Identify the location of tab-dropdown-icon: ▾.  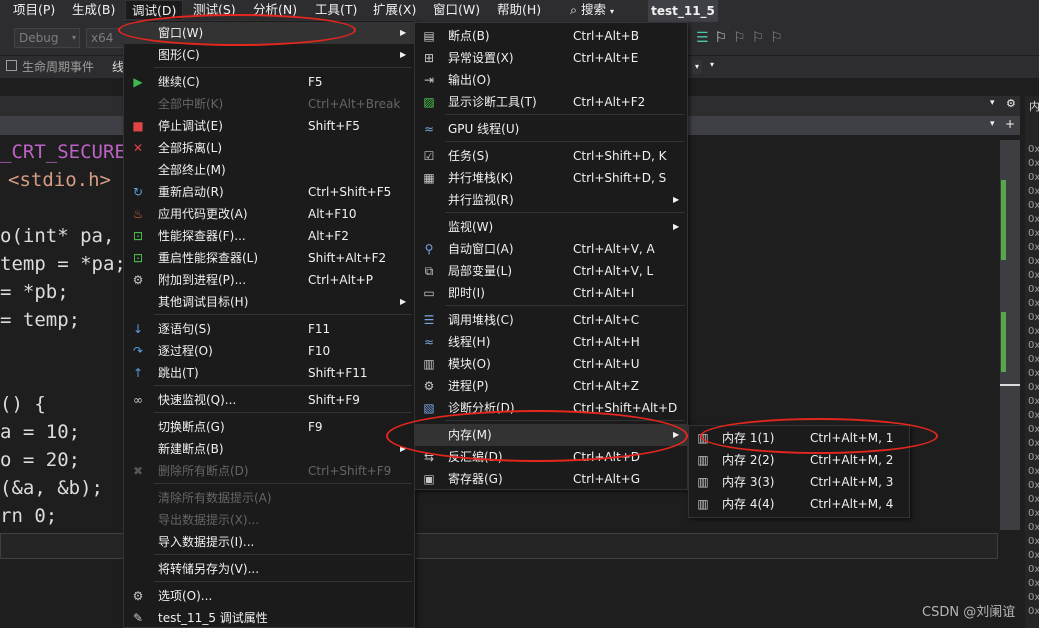
(992, 103).